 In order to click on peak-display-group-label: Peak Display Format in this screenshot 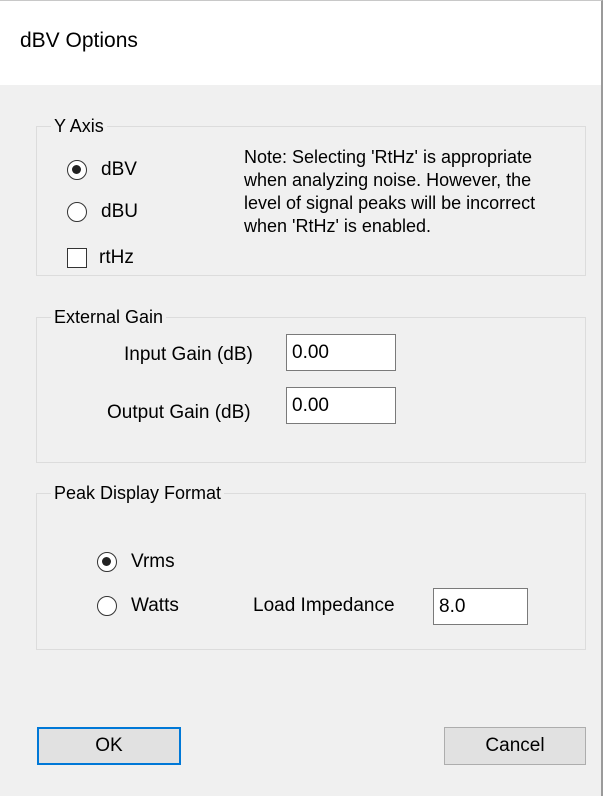, I will do `click(138, 493)`.